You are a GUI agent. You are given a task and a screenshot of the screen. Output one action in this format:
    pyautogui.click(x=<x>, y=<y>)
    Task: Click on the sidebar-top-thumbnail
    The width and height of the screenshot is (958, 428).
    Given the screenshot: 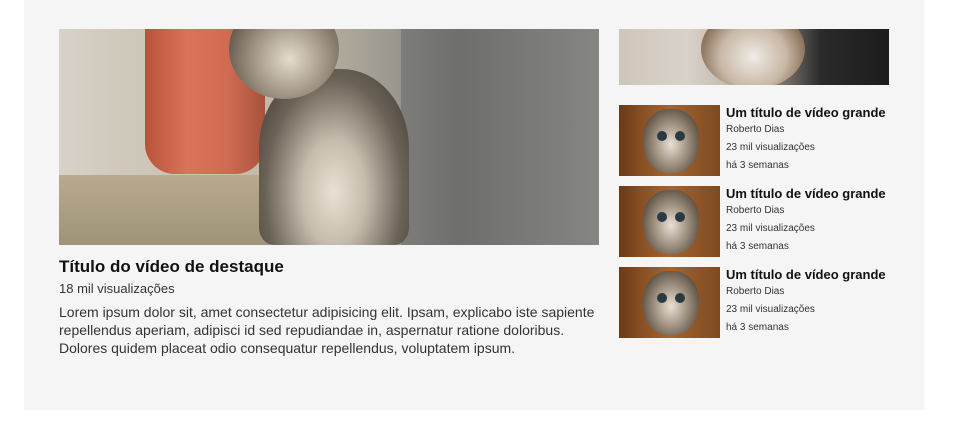 What is the action you would take?
    pyautogui.click(x=754, y=57)
    